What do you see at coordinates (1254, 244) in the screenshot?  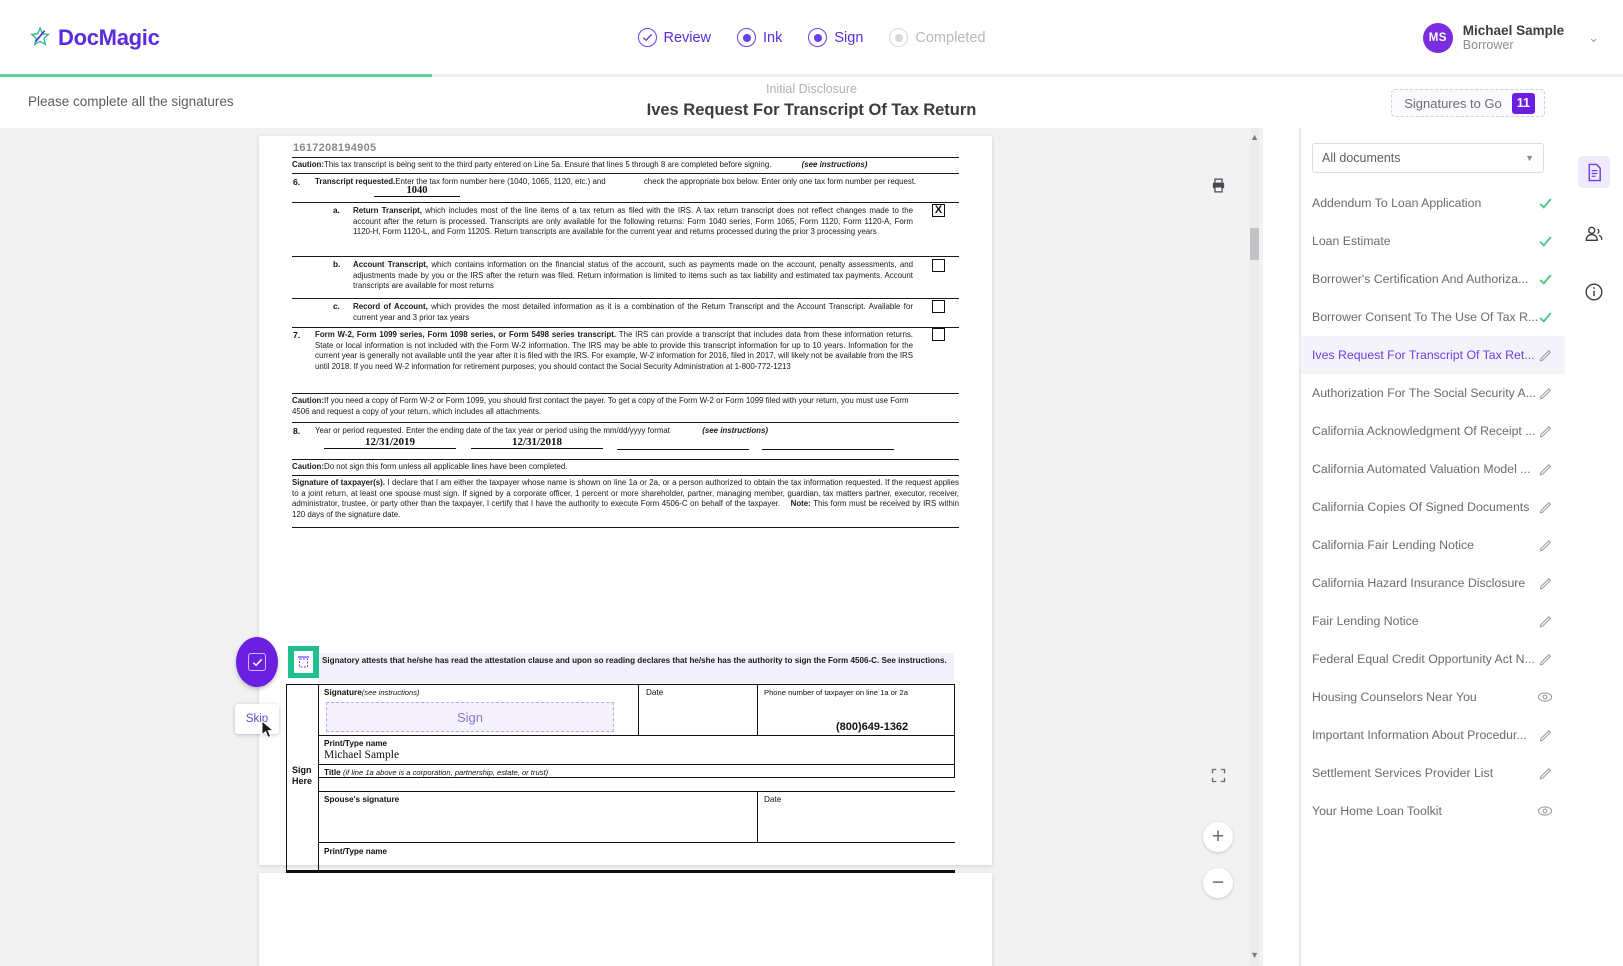 I see `stage-scroll-thumb` at bounding box center [1254, 244].